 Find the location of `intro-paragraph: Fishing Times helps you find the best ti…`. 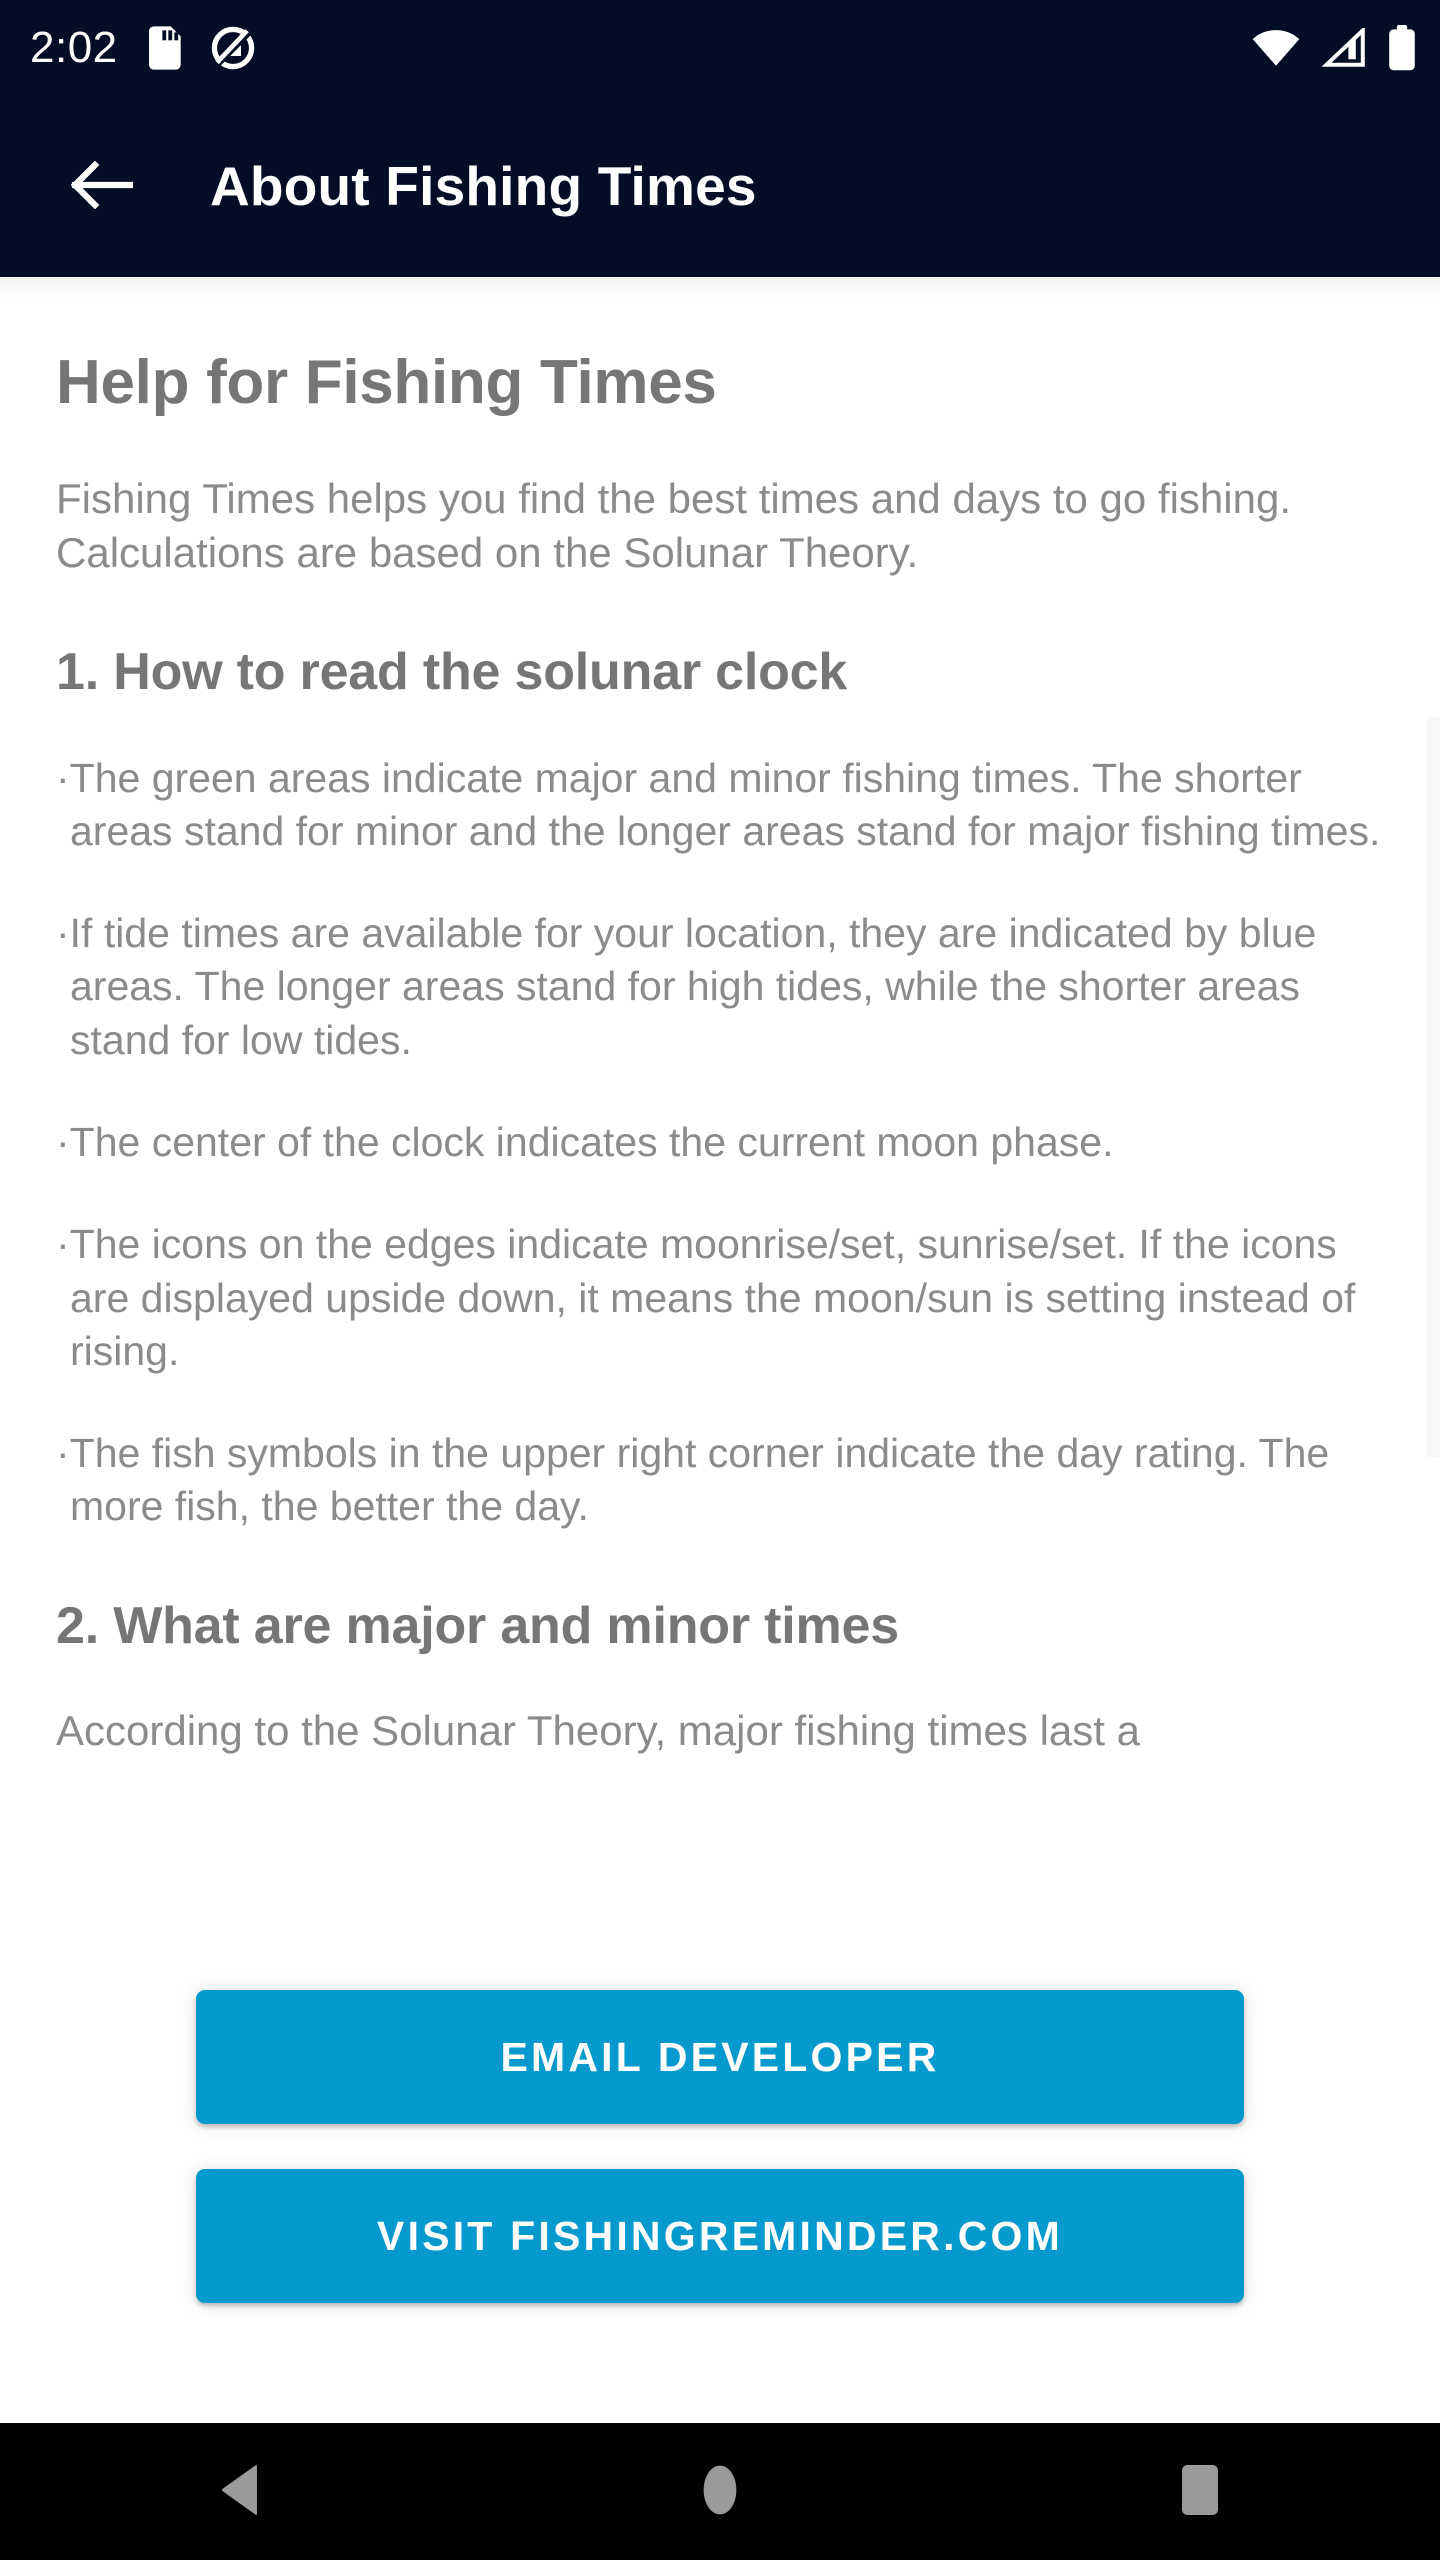

intro-paragraph: Fishing Times helps you find the best ti… is located at coordinates (674, 525).